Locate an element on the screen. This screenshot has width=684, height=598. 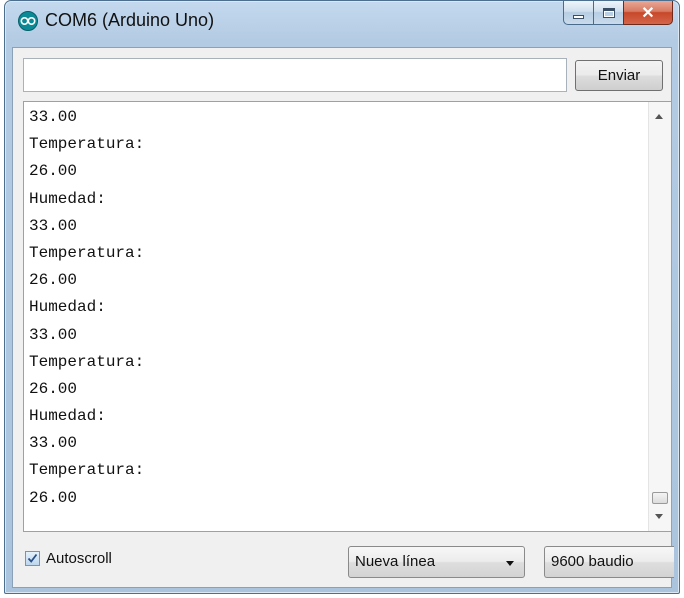
scroll-up-icon is located at coordinates (659, 116).